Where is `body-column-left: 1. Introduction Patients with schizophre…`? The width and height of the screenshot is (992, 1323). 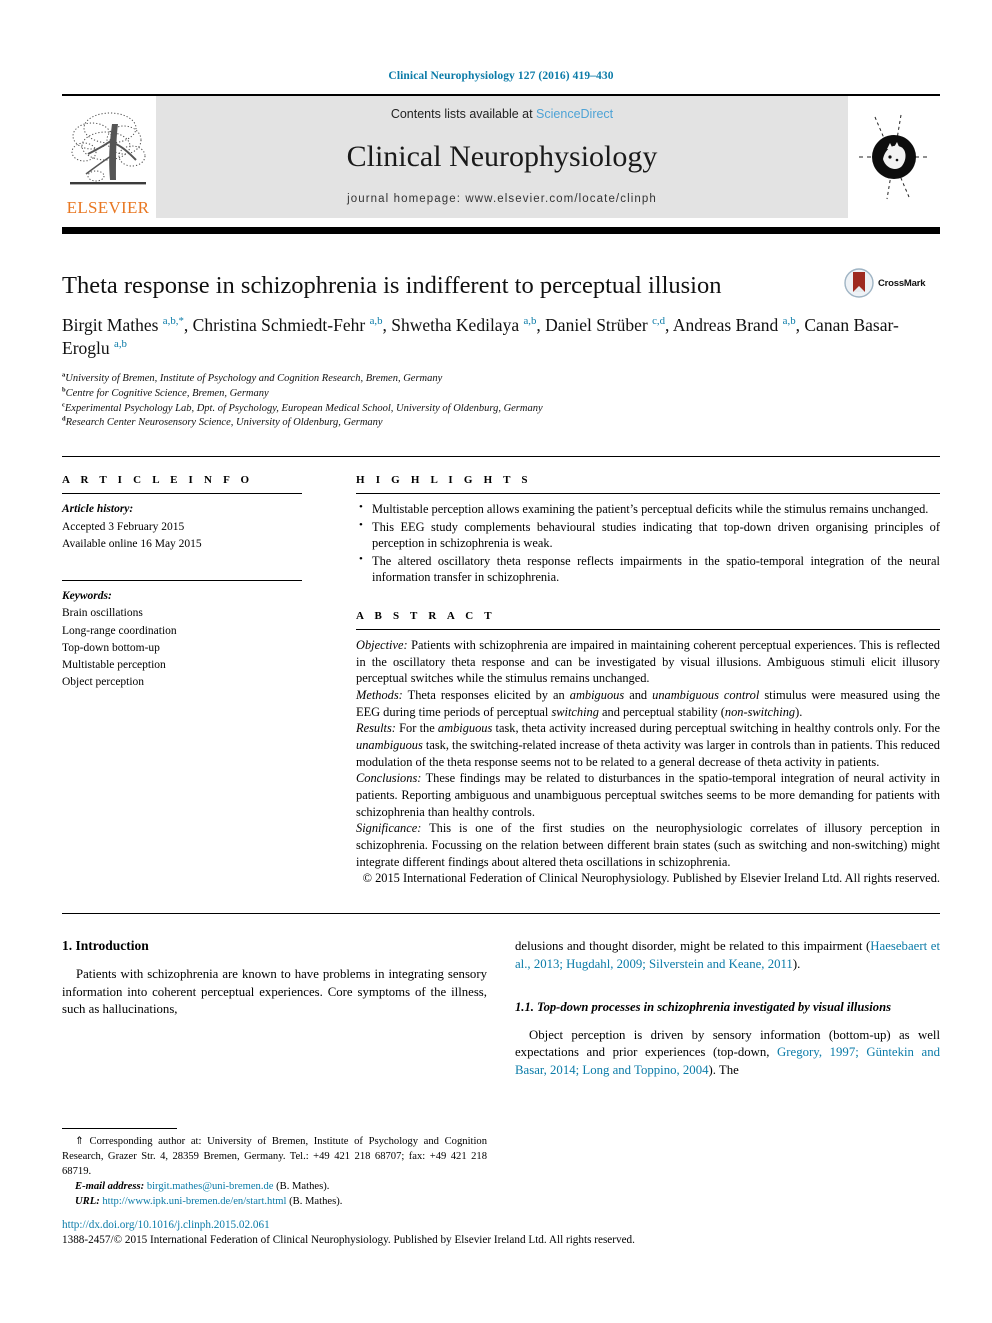
body-column-left: 1. Introduction Patients with schizophre… is located at coordinates (274, 1009).